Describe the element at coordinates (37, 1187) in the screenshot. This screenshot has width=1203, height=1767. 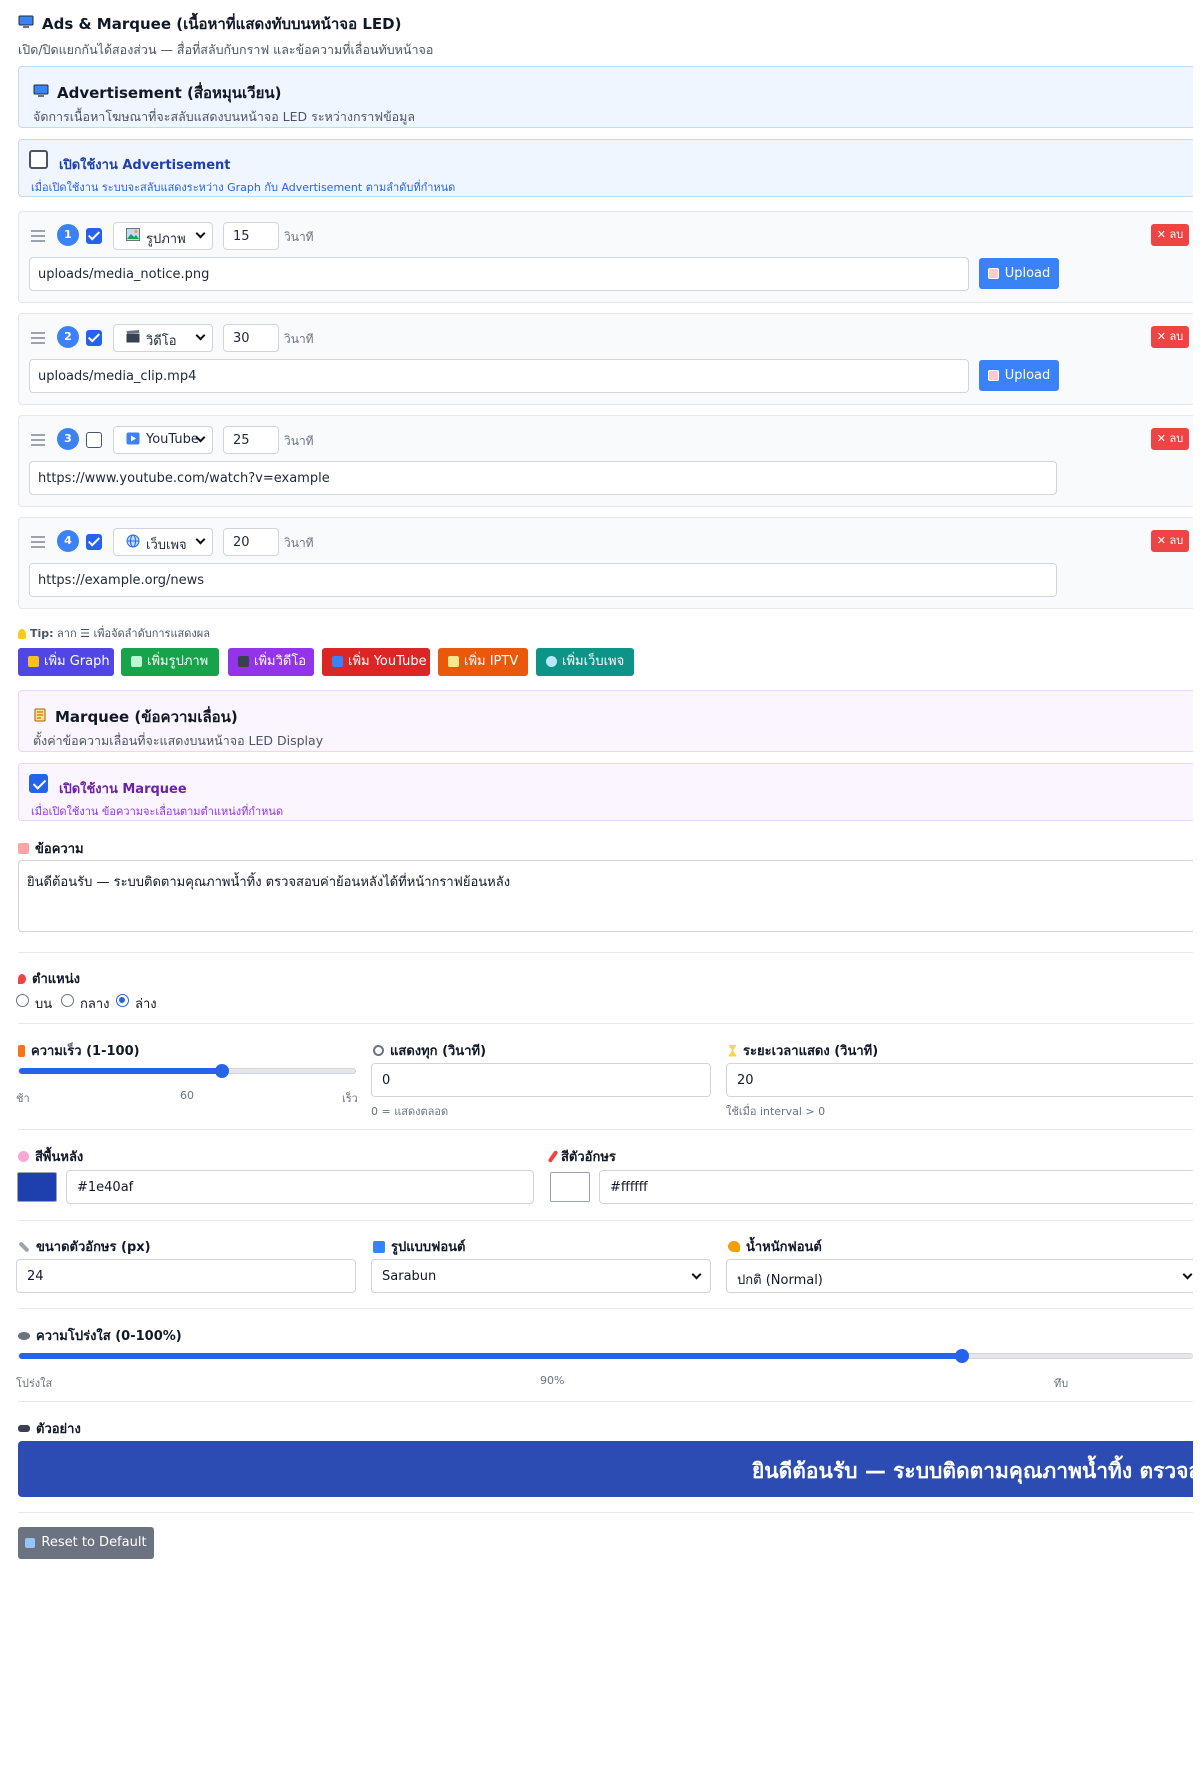
I see `bg-color-swatch` at that location.